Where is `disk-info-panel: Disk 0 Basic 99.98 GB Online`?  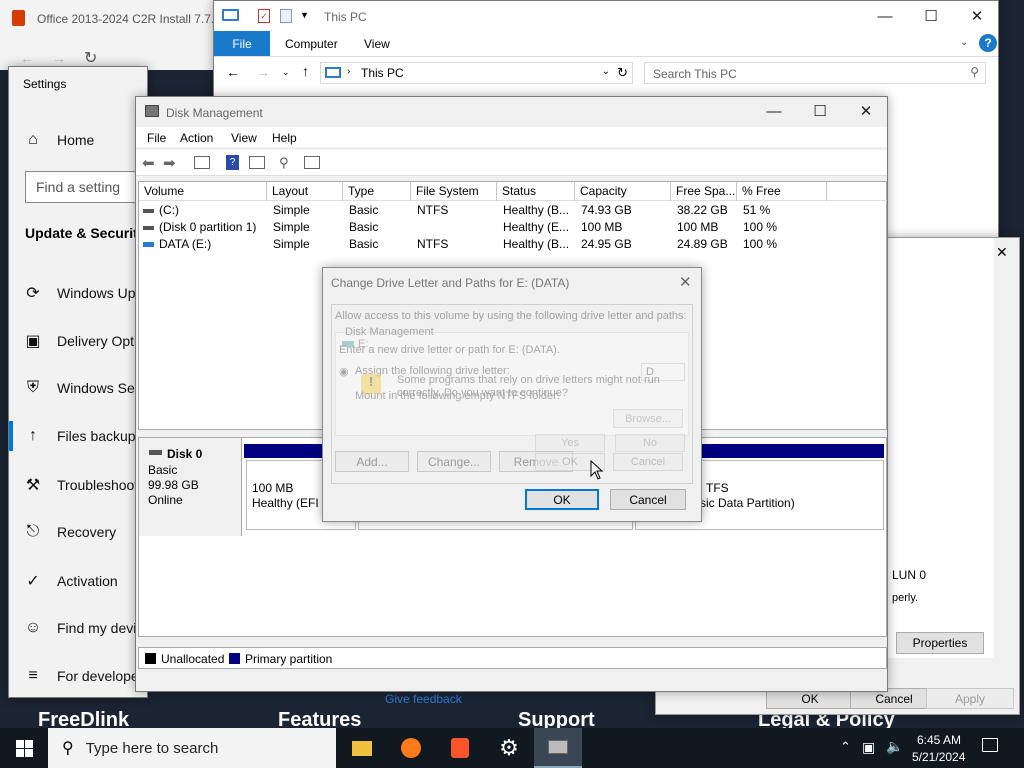
disk-info-panel: Disk 0 Basic 99.98 GB Online is located at coordinates (190, 487).